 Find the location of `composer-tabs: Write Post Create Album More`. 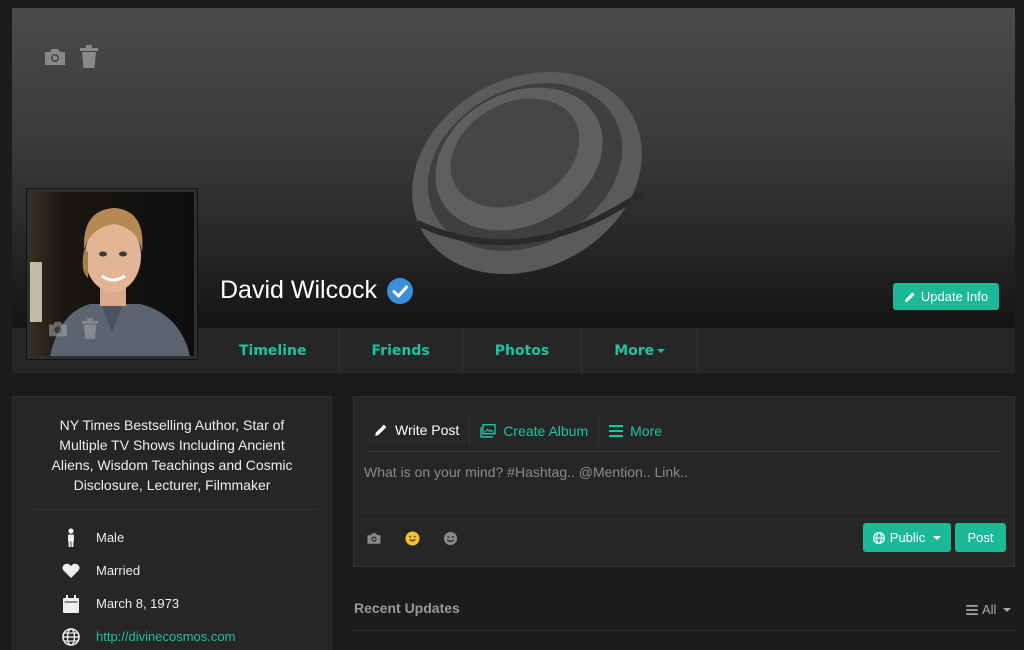

composer-tabs: Write Post Create Album More is located at coordinates (518, 433).